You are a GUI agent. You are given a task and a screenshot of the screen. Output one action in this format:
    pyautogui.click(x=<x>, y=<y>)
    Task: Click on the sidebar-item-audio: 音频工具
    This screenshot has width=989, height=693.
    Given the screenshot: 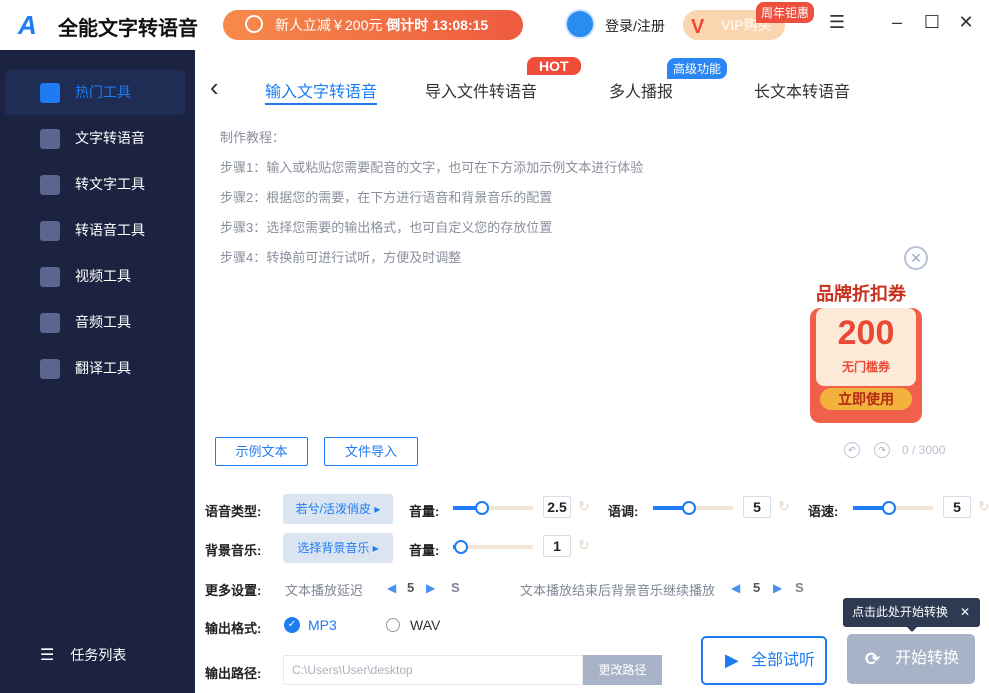 What is the action you would take?
    pyautogui.click(x=95, y=322)
    